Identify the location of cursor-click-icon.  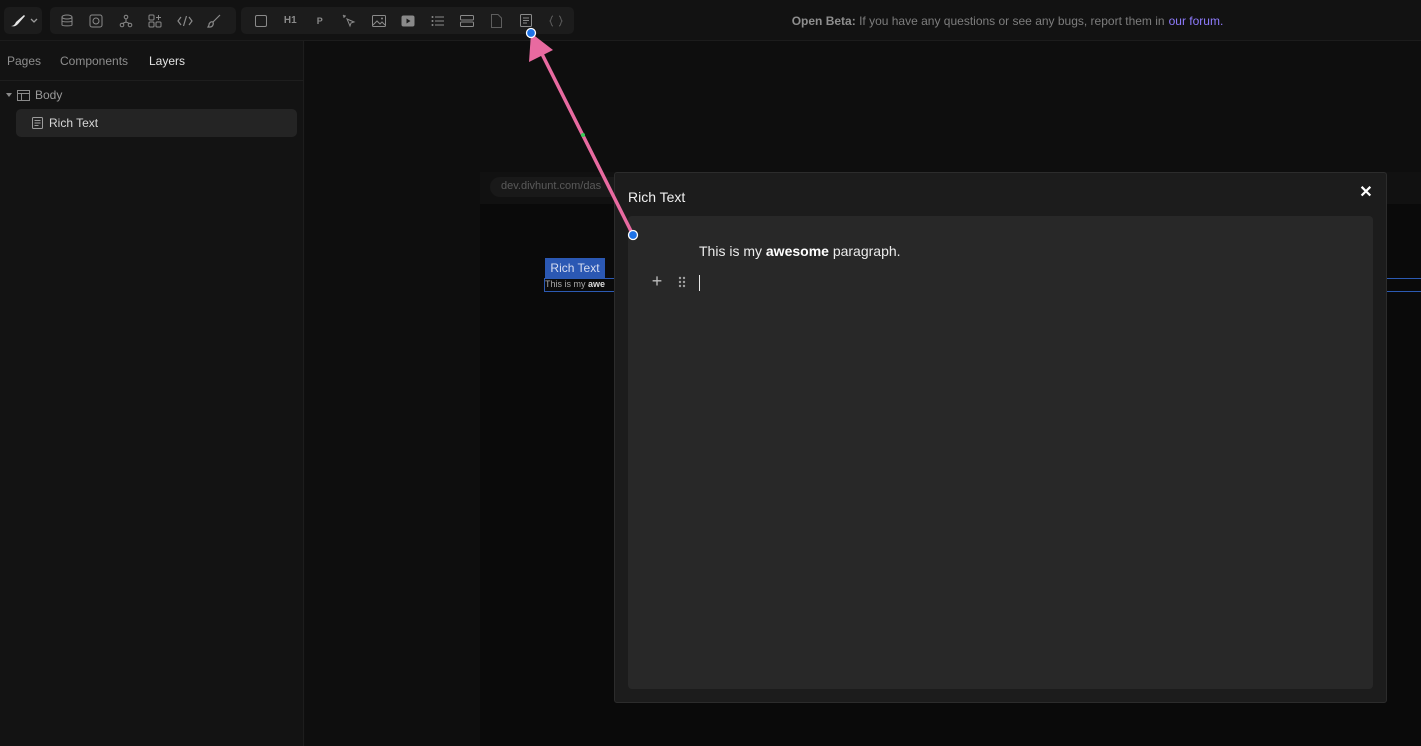
(349, 20).